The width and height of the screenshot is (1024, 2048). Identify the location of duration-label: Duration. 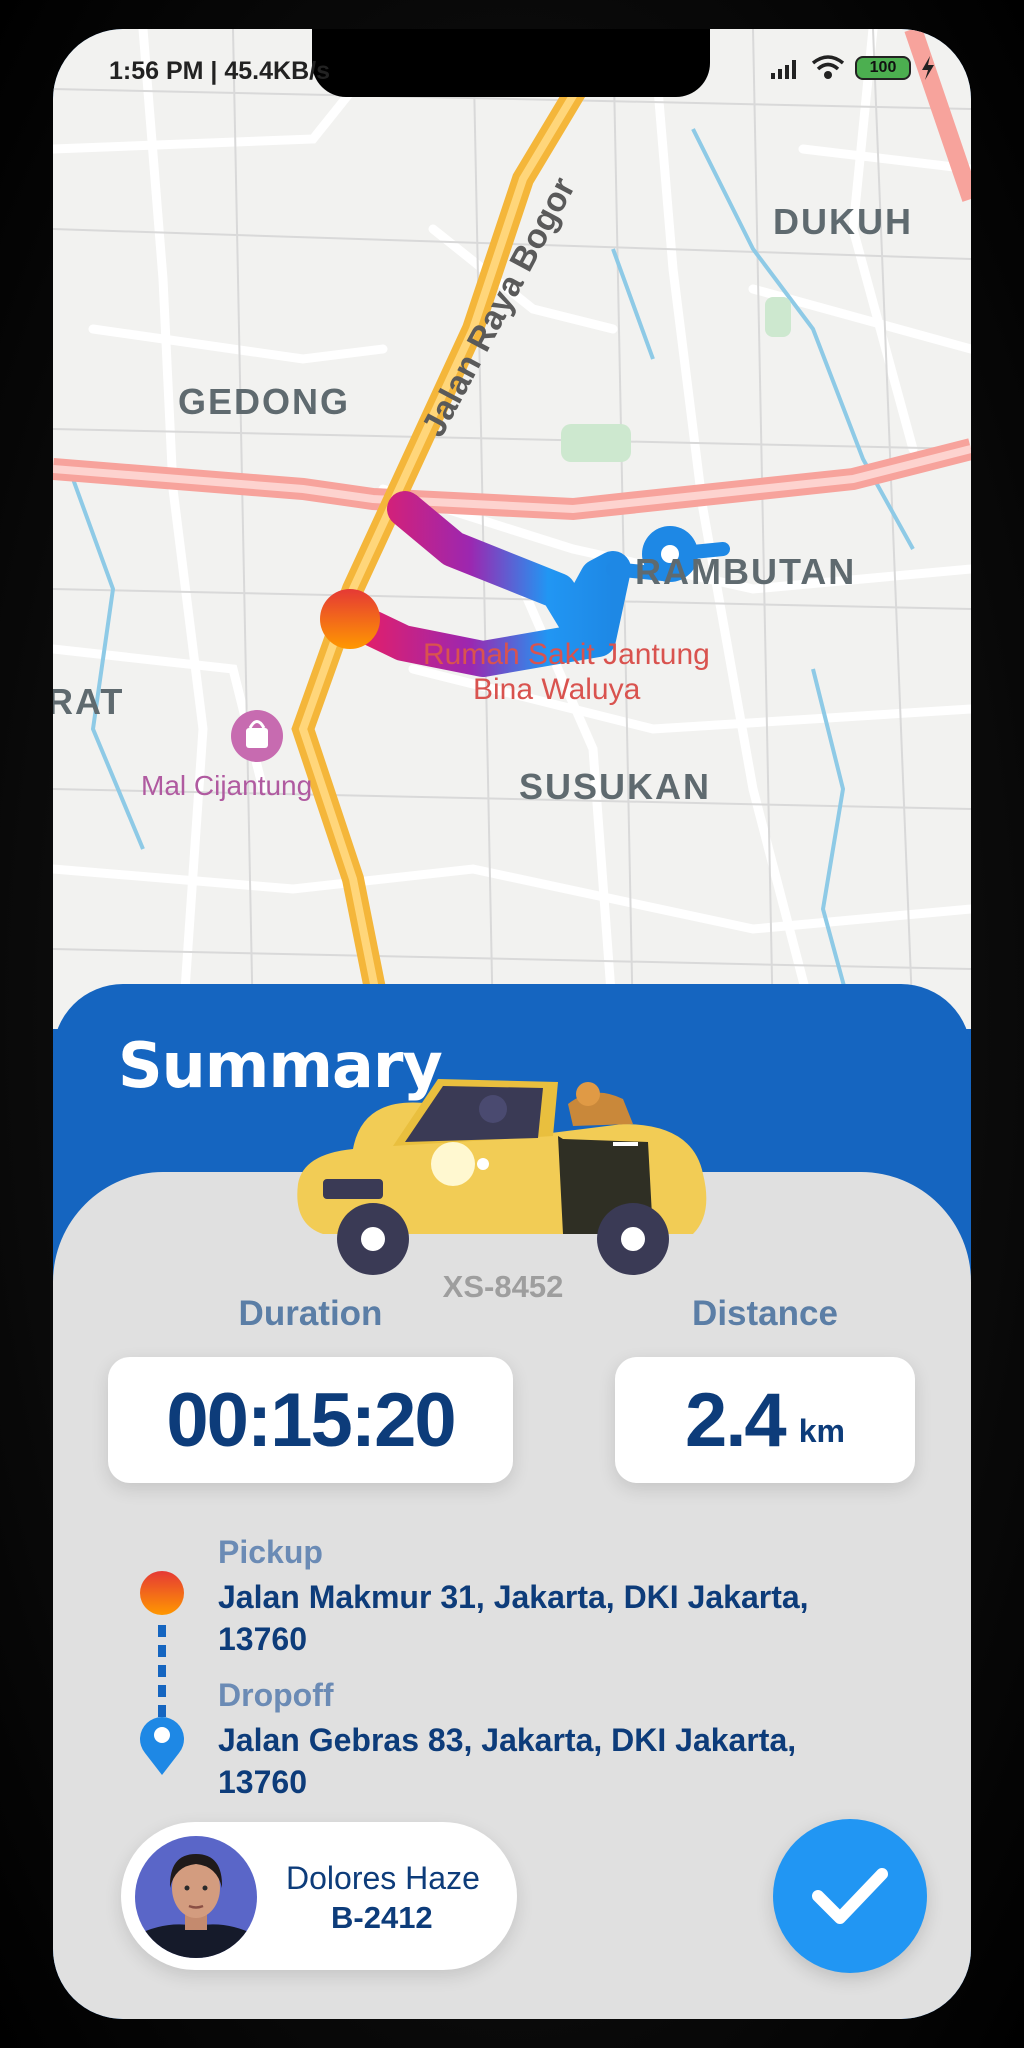
(310, 1313).